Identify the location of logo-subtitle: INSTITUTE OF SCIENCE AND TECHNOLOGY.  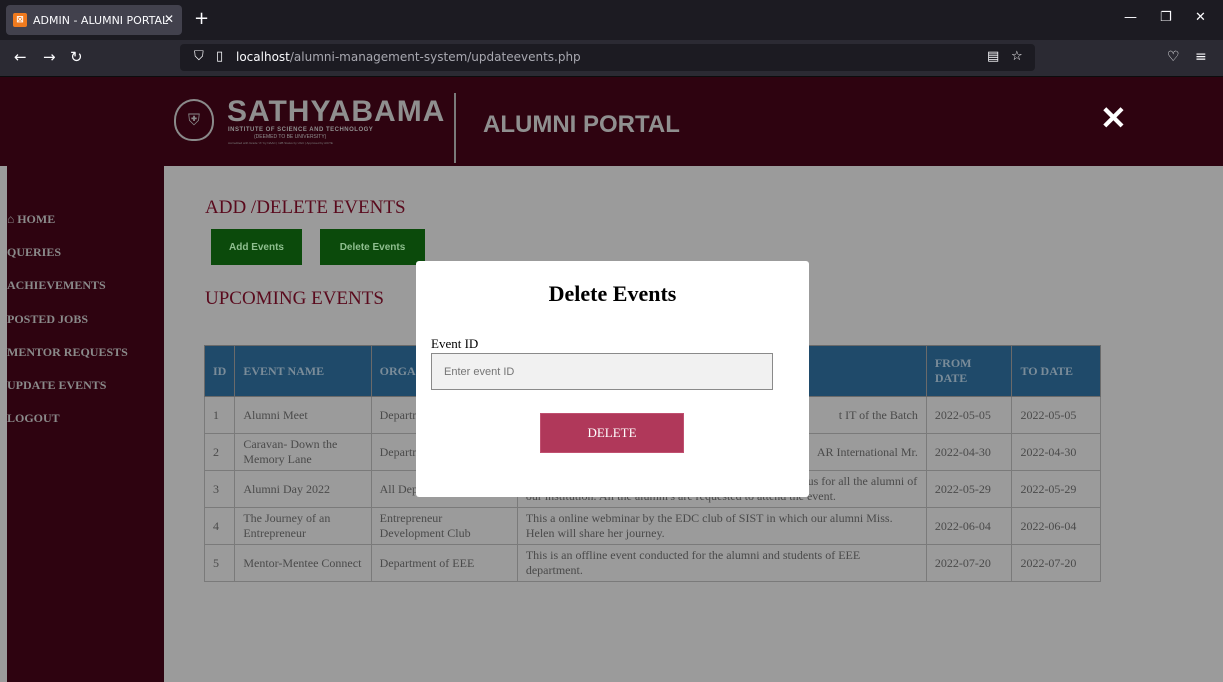
(301, 130).